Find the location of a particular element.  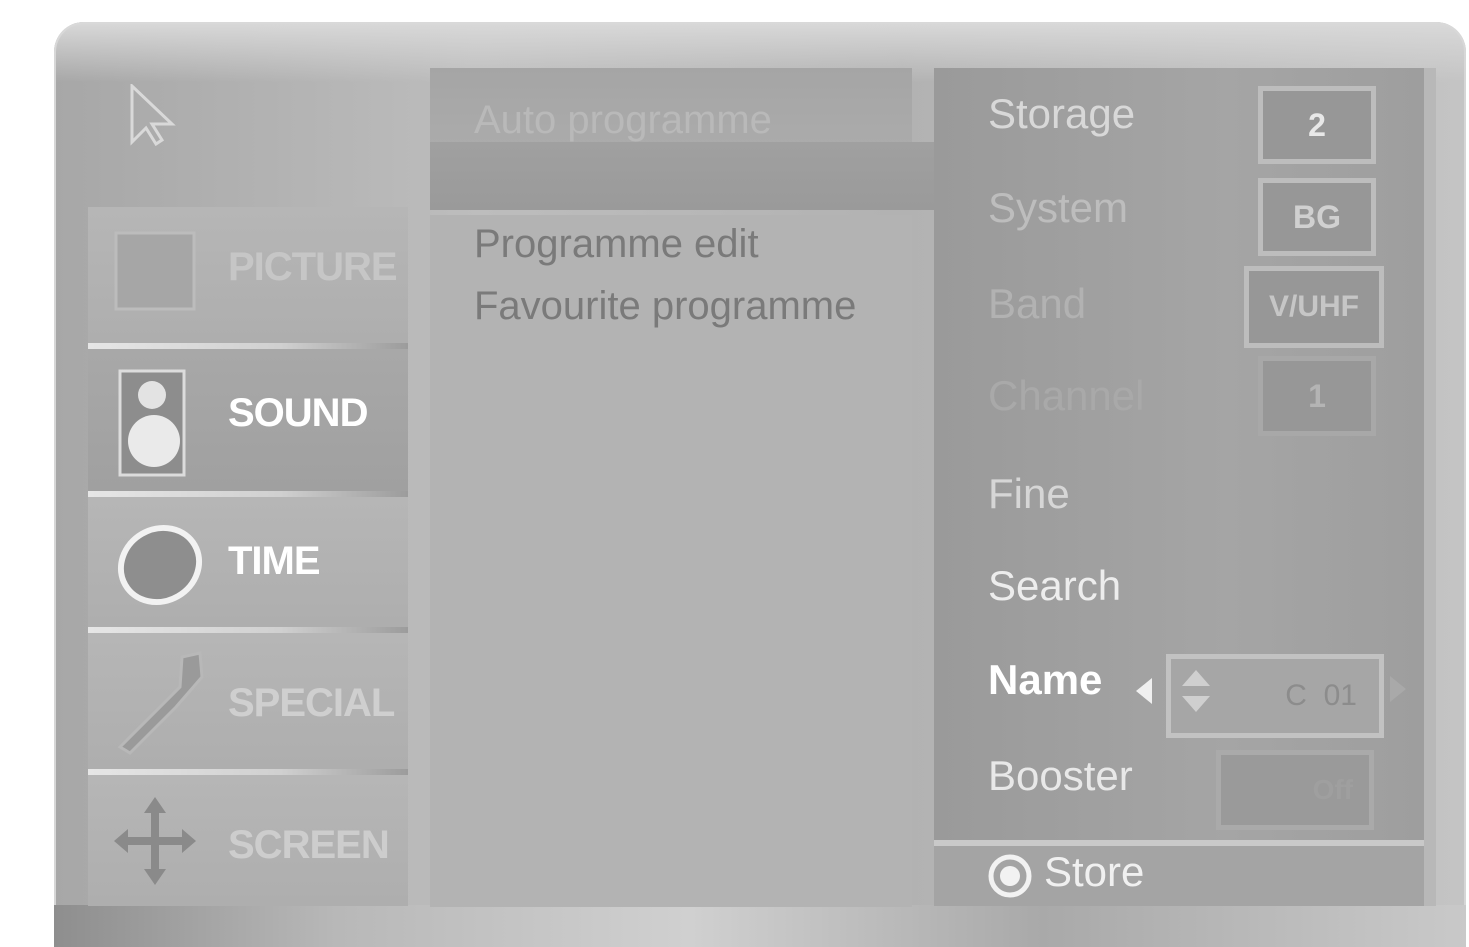

settings-panel-edge is located at coordinates (1430, 487).